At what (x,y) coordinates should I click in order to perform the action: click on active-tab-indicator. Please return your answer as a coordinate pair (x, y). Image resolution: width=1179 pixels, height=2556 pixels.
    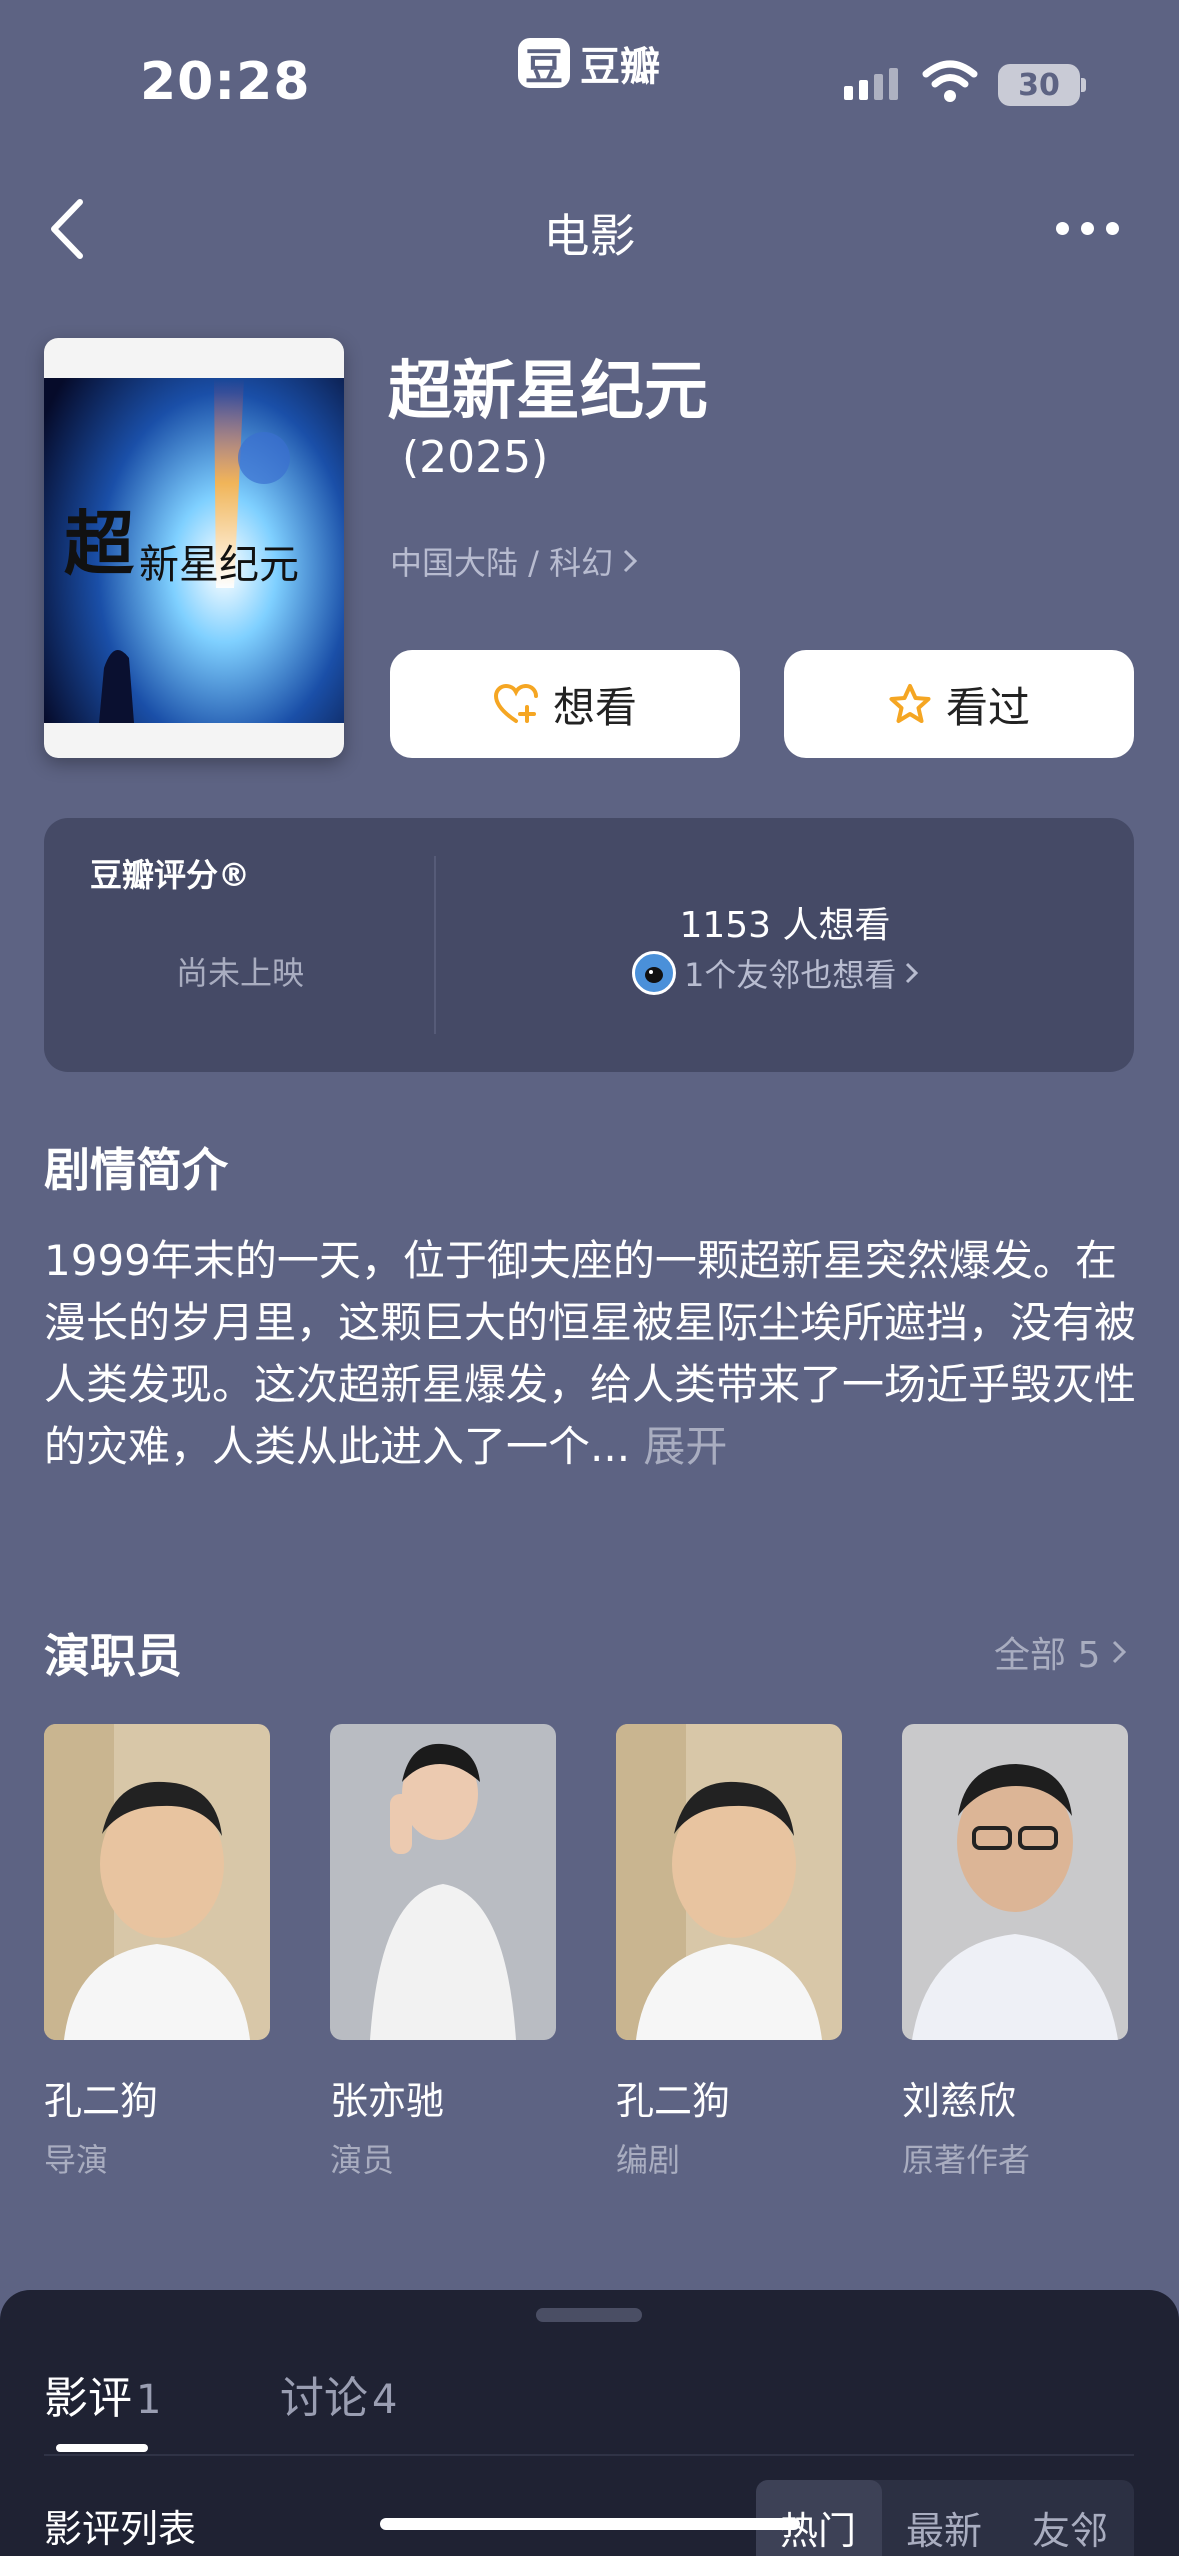
    Looking at the image, I should click on (102, 2448).